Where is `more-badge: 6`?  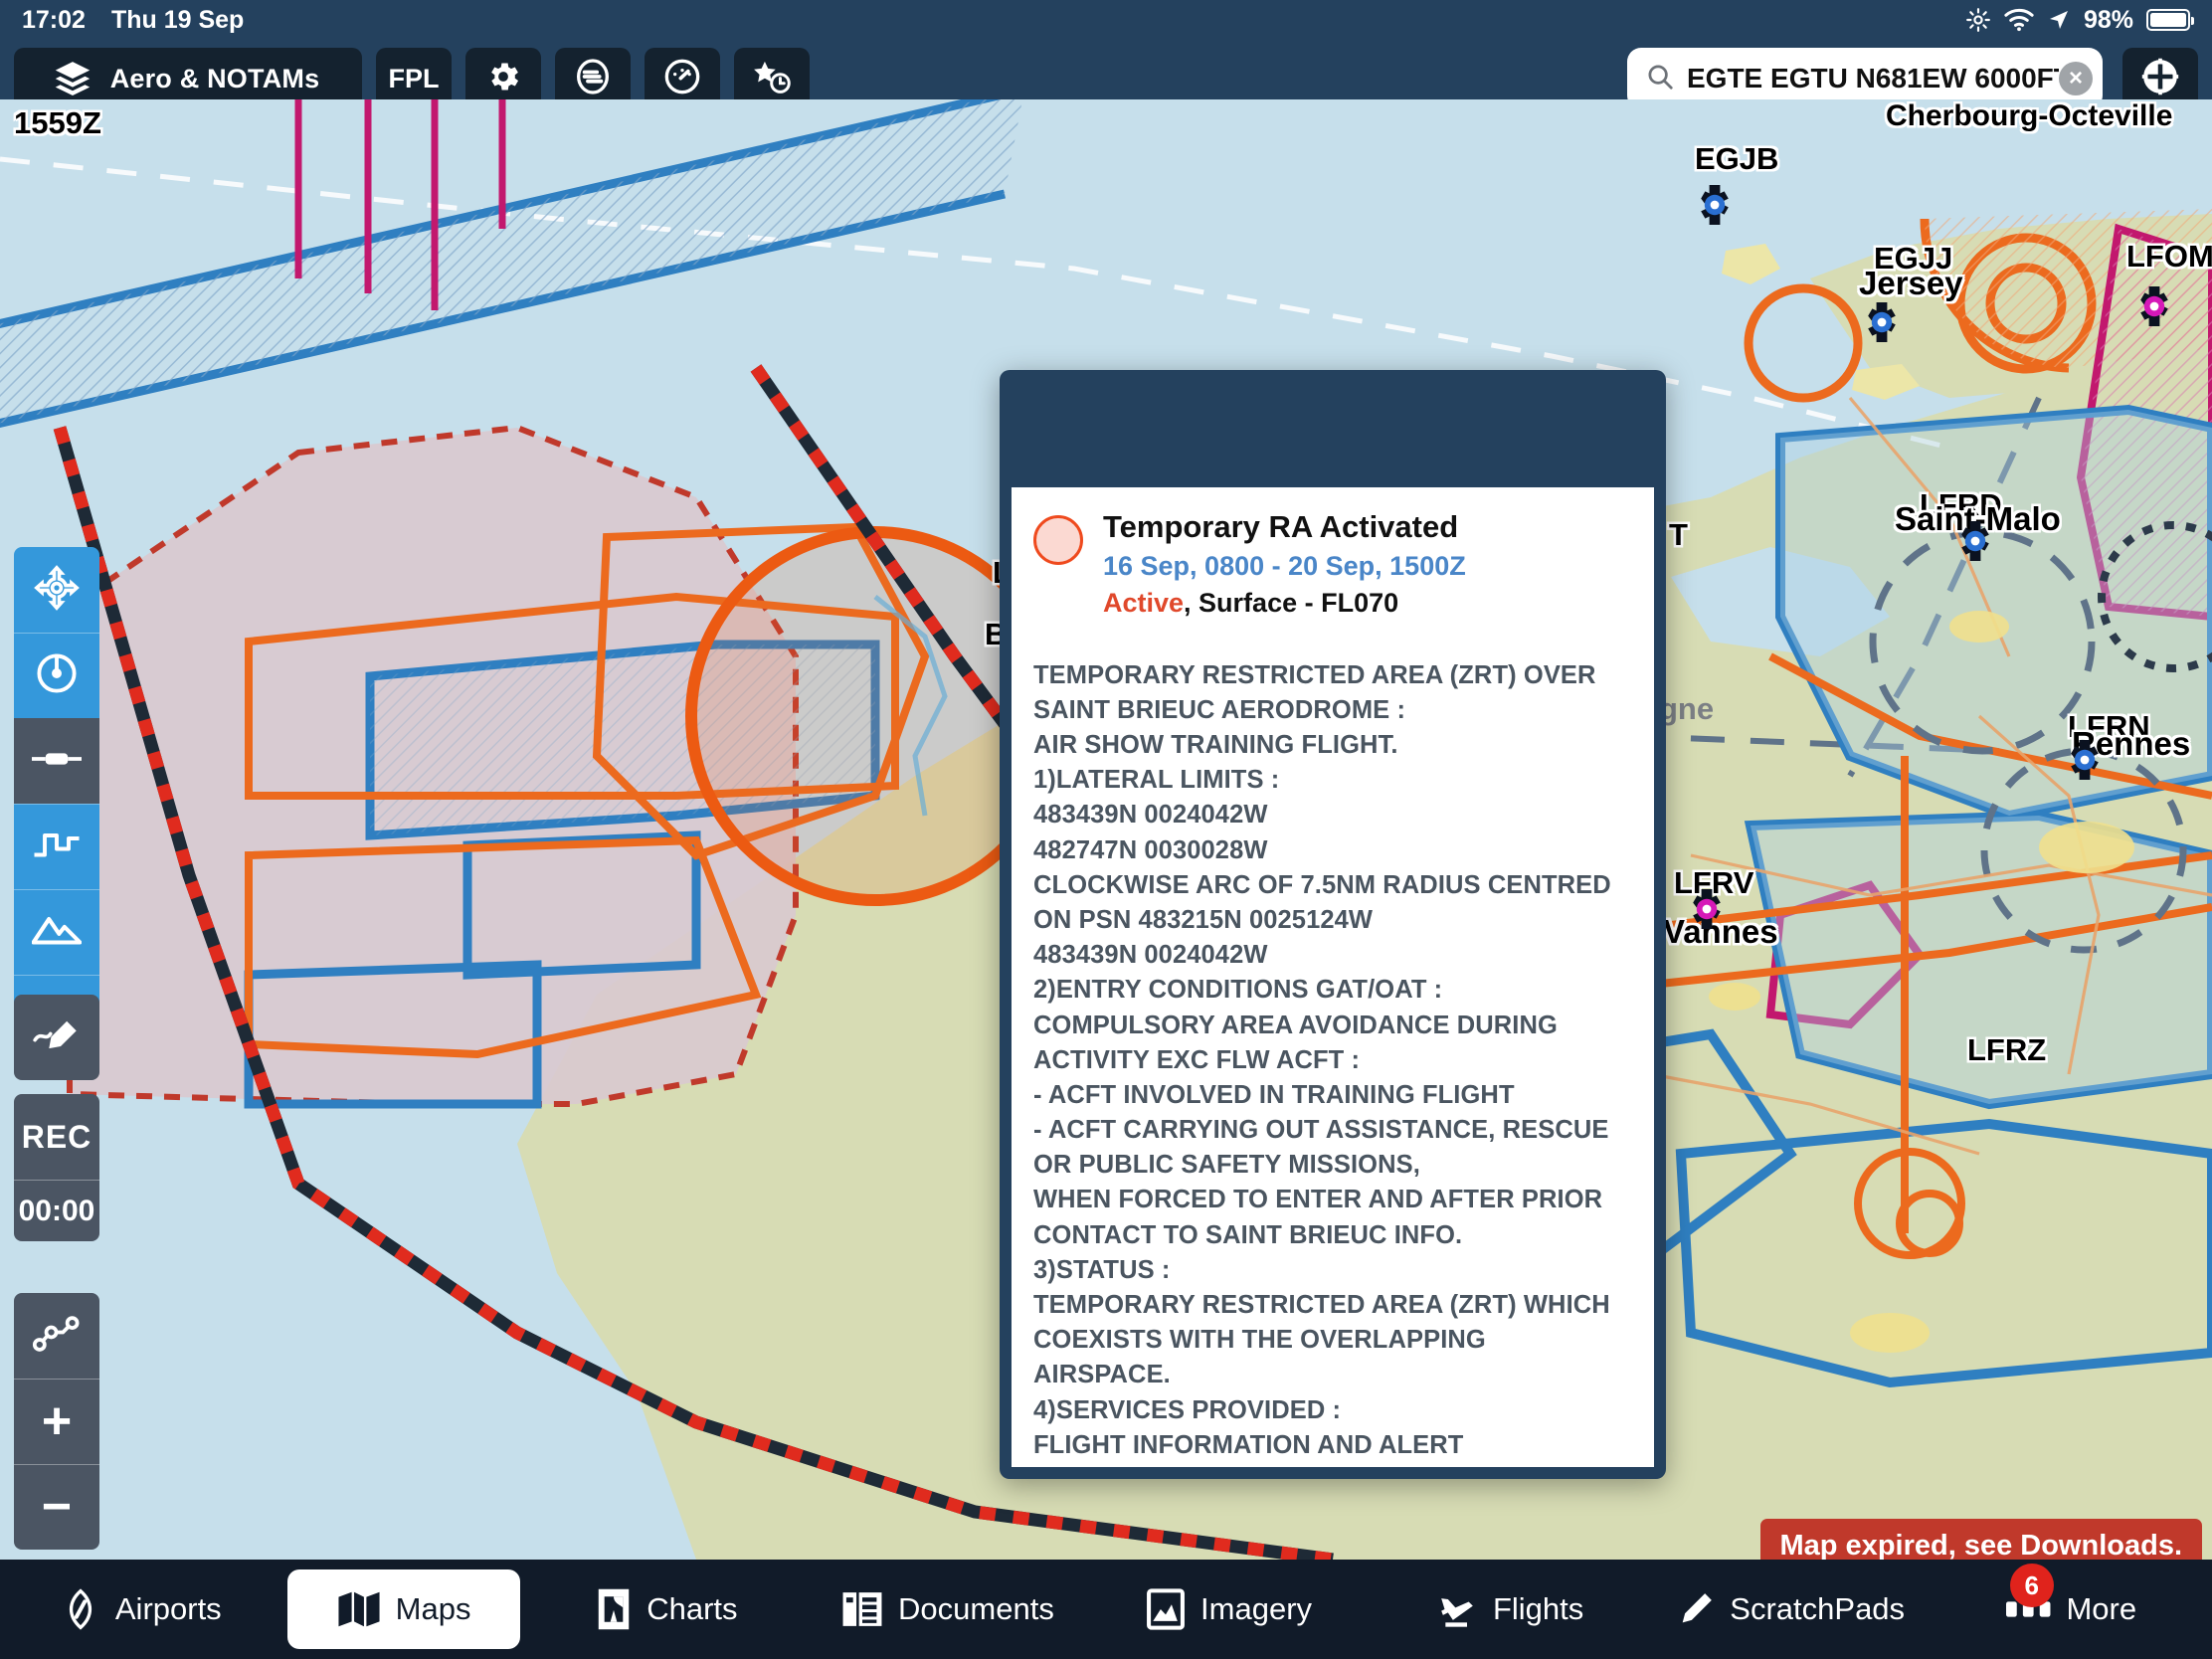 more-badge: 6 is located at coordinates (2031, 1585).